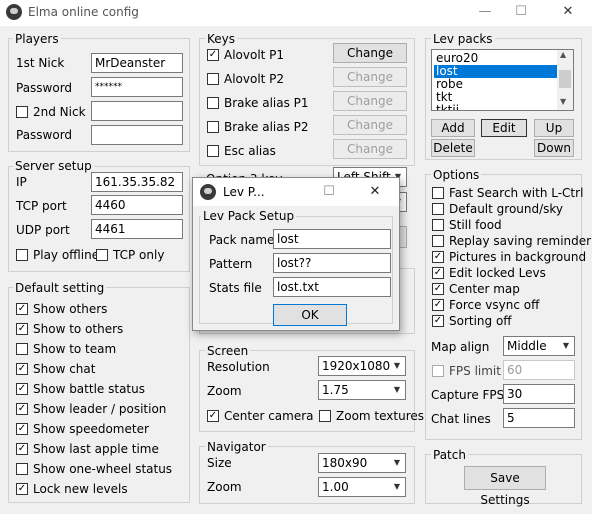 This screenshot has width=592, height=514. What do you see at coordinates (325, 416) in the screenshot?
I see `zoom-textures-checkbox` at bounding box center [325, 416].